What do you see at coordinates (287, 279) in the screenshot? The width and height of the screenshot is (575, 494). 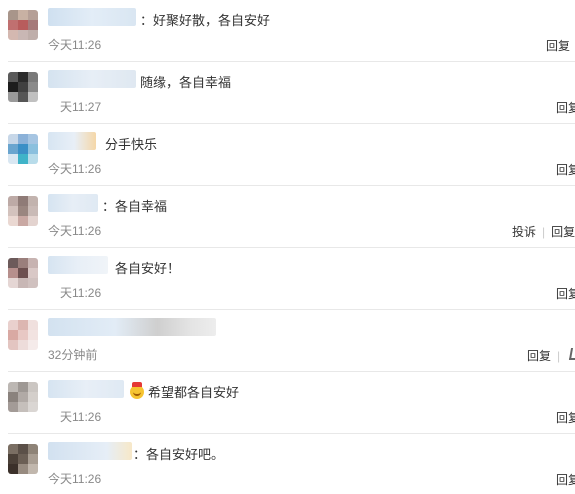 I see `comment-item: 各自安好！ 天11:26 回复` at bounding box center [287, 279].